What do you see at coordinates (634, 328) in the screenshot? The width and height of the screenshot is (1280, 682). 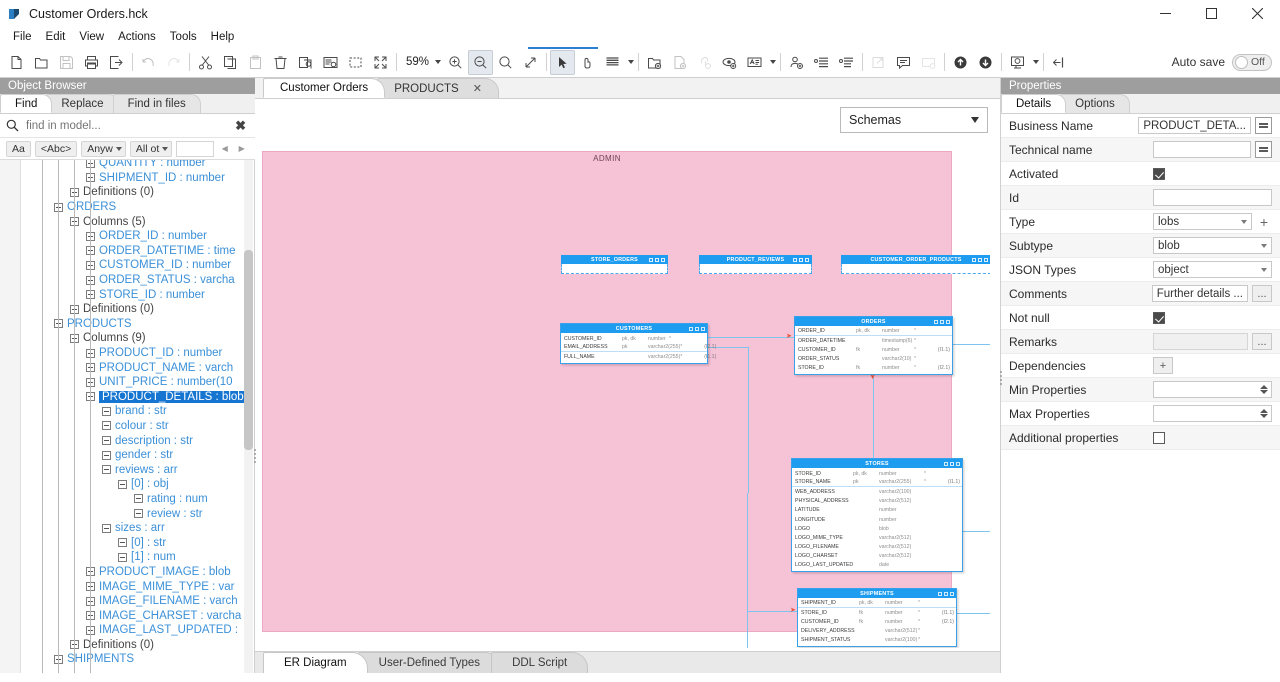 I see `entity-header: CUSTOMERS` at bounding box center [634, 328].